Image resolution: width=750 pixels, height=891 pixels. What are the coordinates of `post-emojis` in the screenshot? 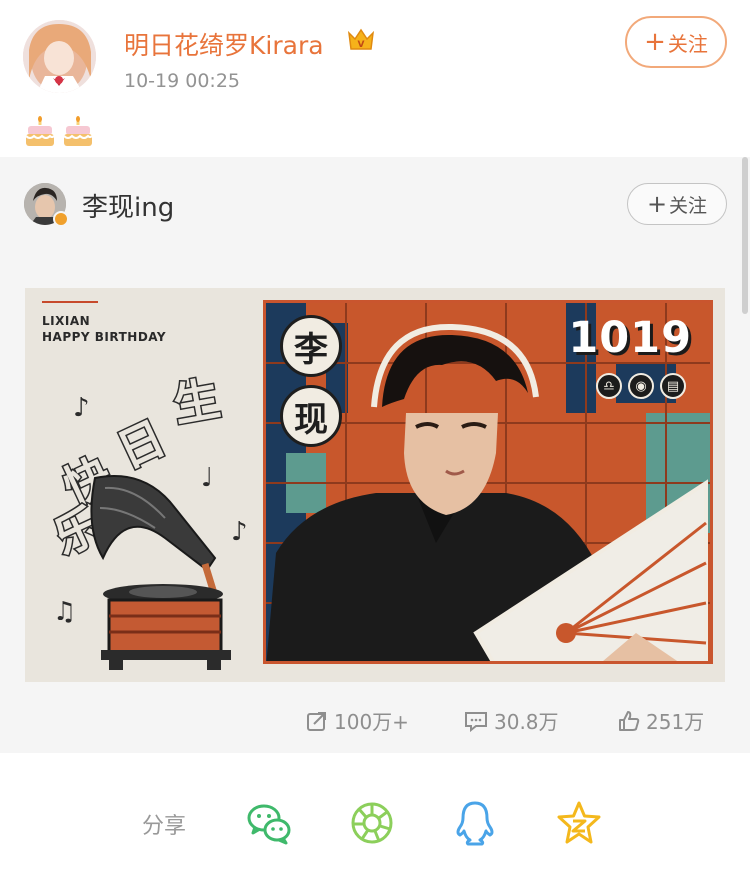 It's located at (59, 132).